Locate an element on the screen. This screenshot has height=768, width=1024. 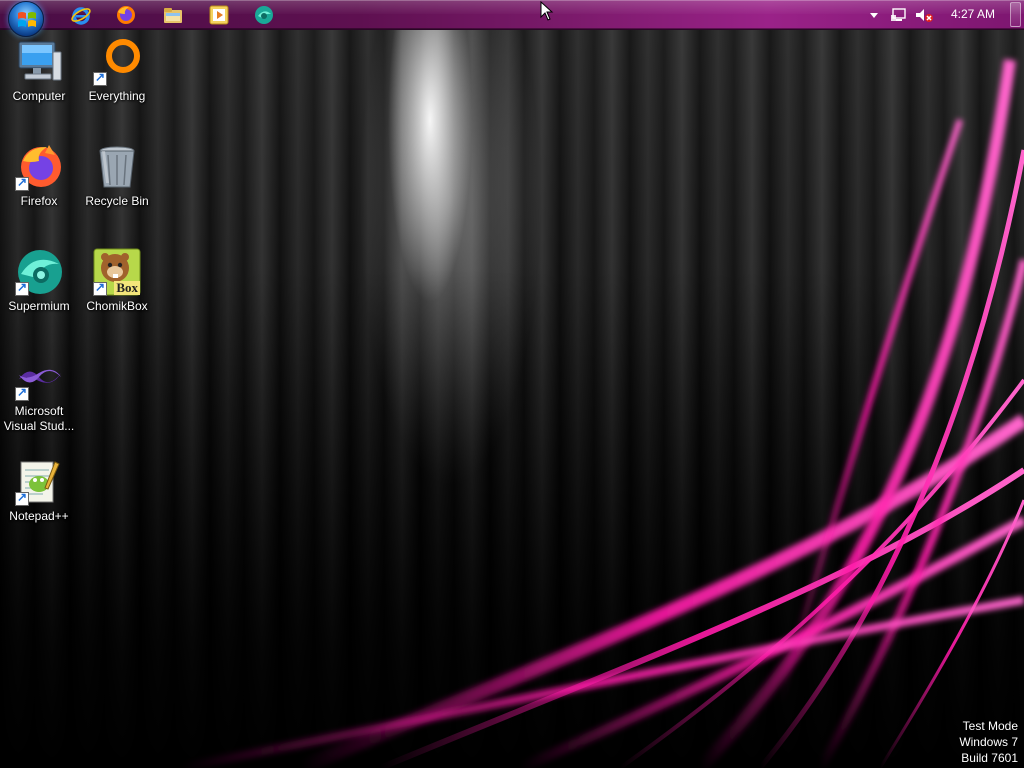
firefox-taskbar-icon is located at coordinates (126, 15).